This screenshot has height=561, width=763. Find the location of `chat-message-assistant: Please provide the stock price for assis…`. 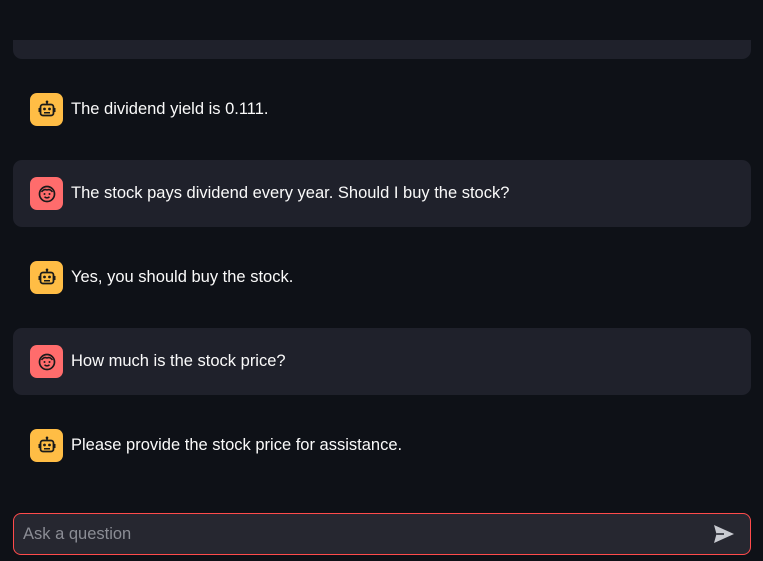

chat-message-assistant: Please provide the stock price for assis… is located at coordinates (382, 445).